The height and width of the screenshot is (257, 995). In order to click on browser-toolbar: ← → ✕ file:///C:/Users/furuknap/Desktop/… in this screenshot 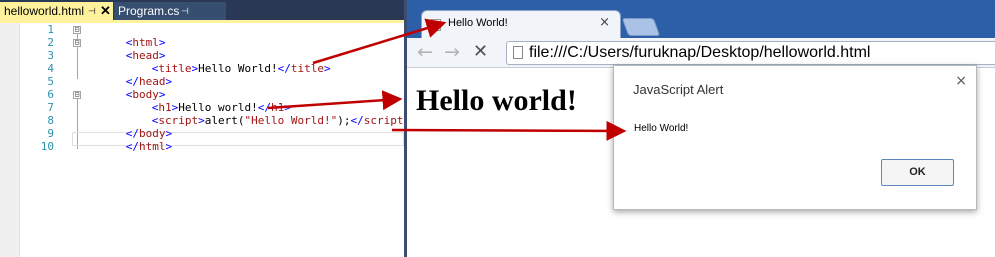, I will do `click(701, 53)`.